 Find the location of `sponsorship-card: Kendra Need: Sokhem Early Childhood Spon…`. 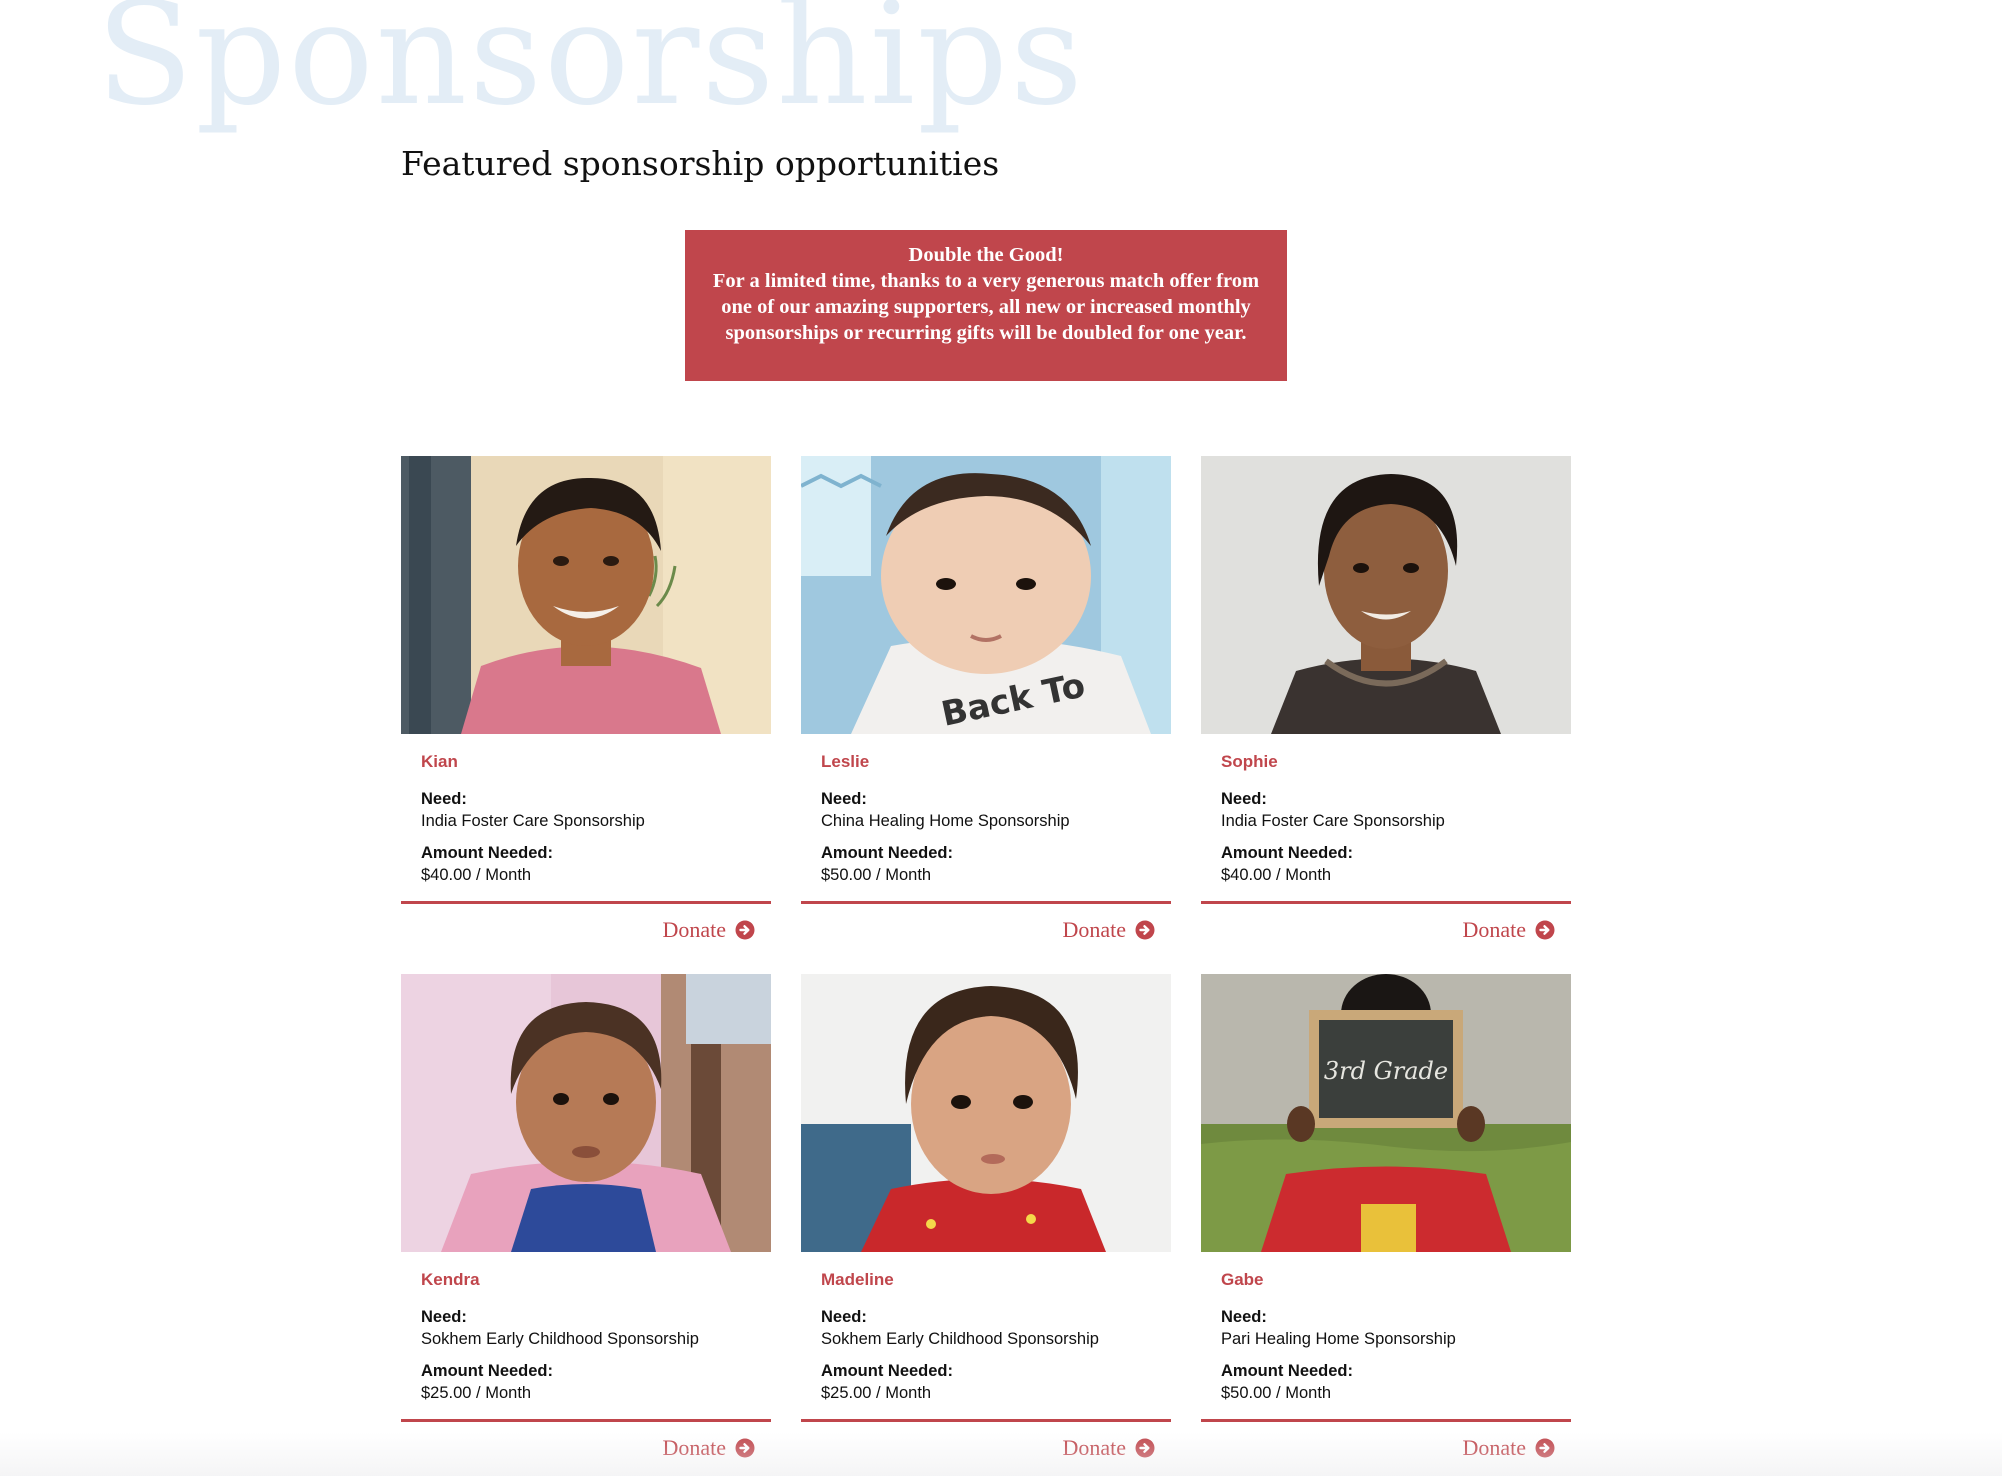

sponsorship-card: Kendra Need: Sokhem Early Childhood Spon… is located at coordinates (586, 1219).